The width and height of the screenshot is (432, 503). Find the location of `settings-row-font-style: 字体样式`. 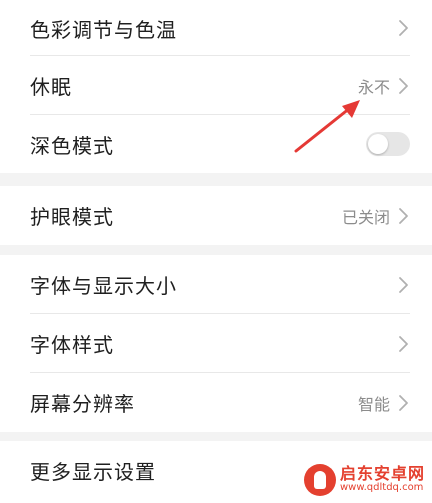

settings-row-font-style: 字体样式 is located at coordinates (216, 343).